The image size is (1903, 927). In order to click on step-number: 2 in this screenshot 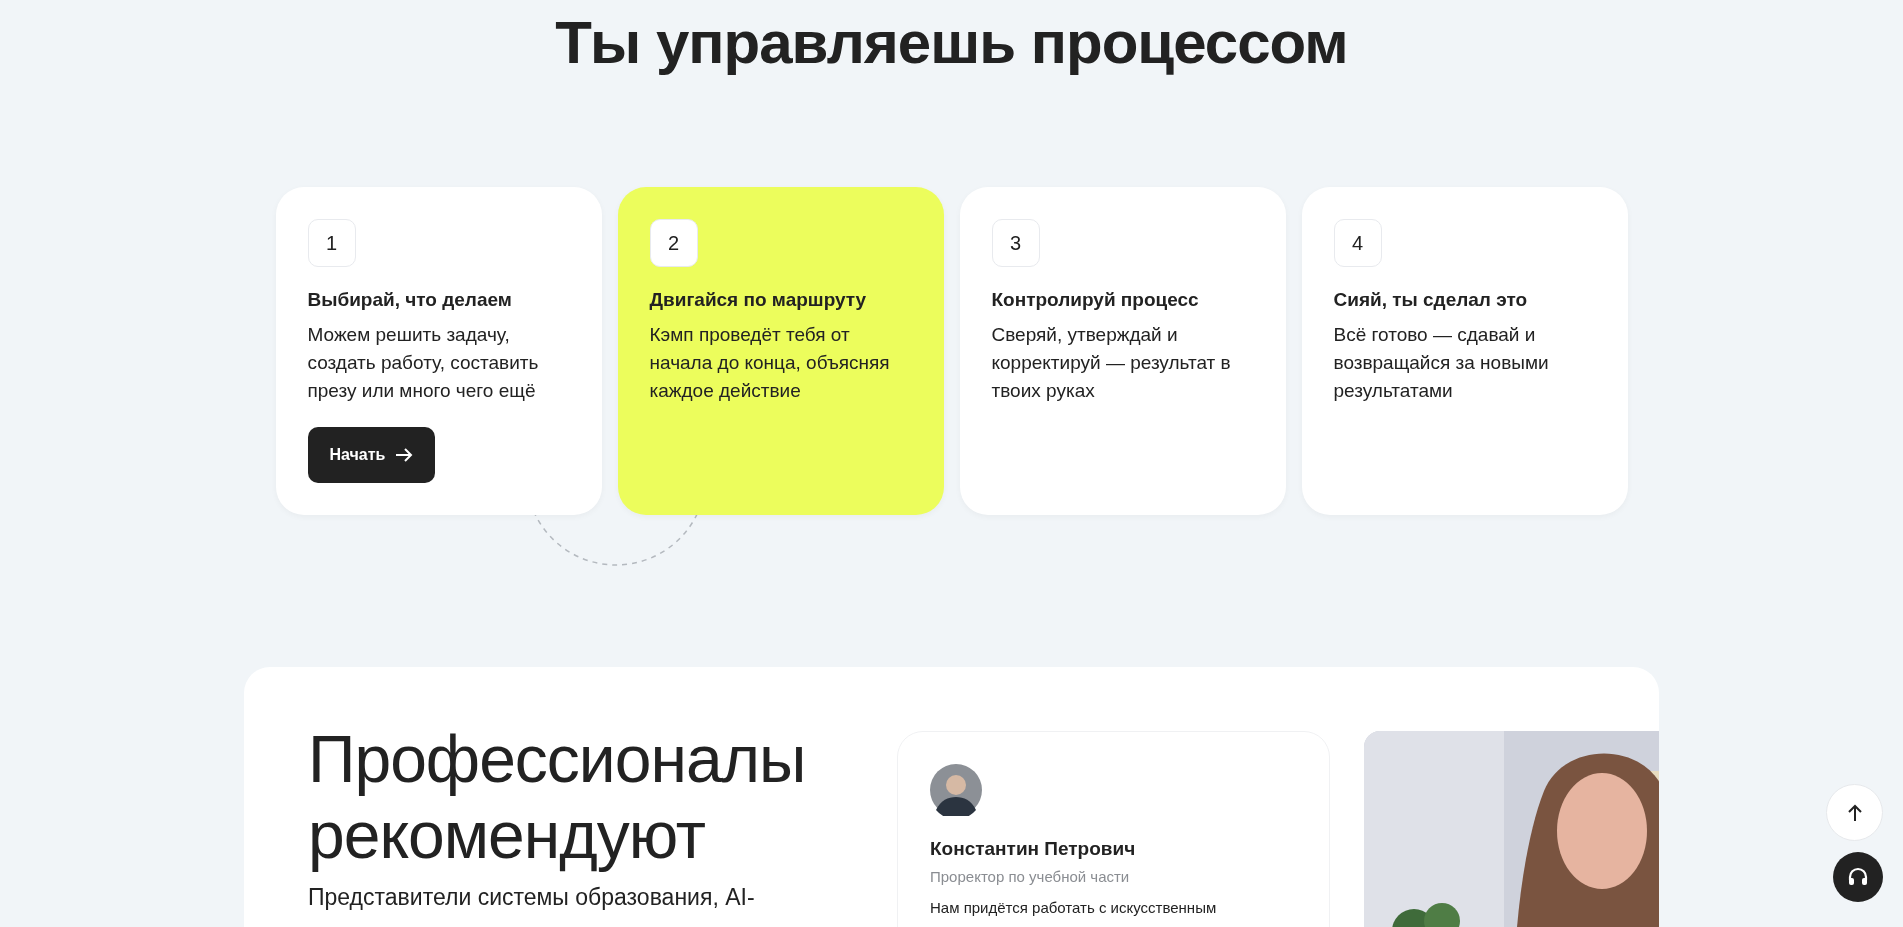, I will do `click(673, 243)`.